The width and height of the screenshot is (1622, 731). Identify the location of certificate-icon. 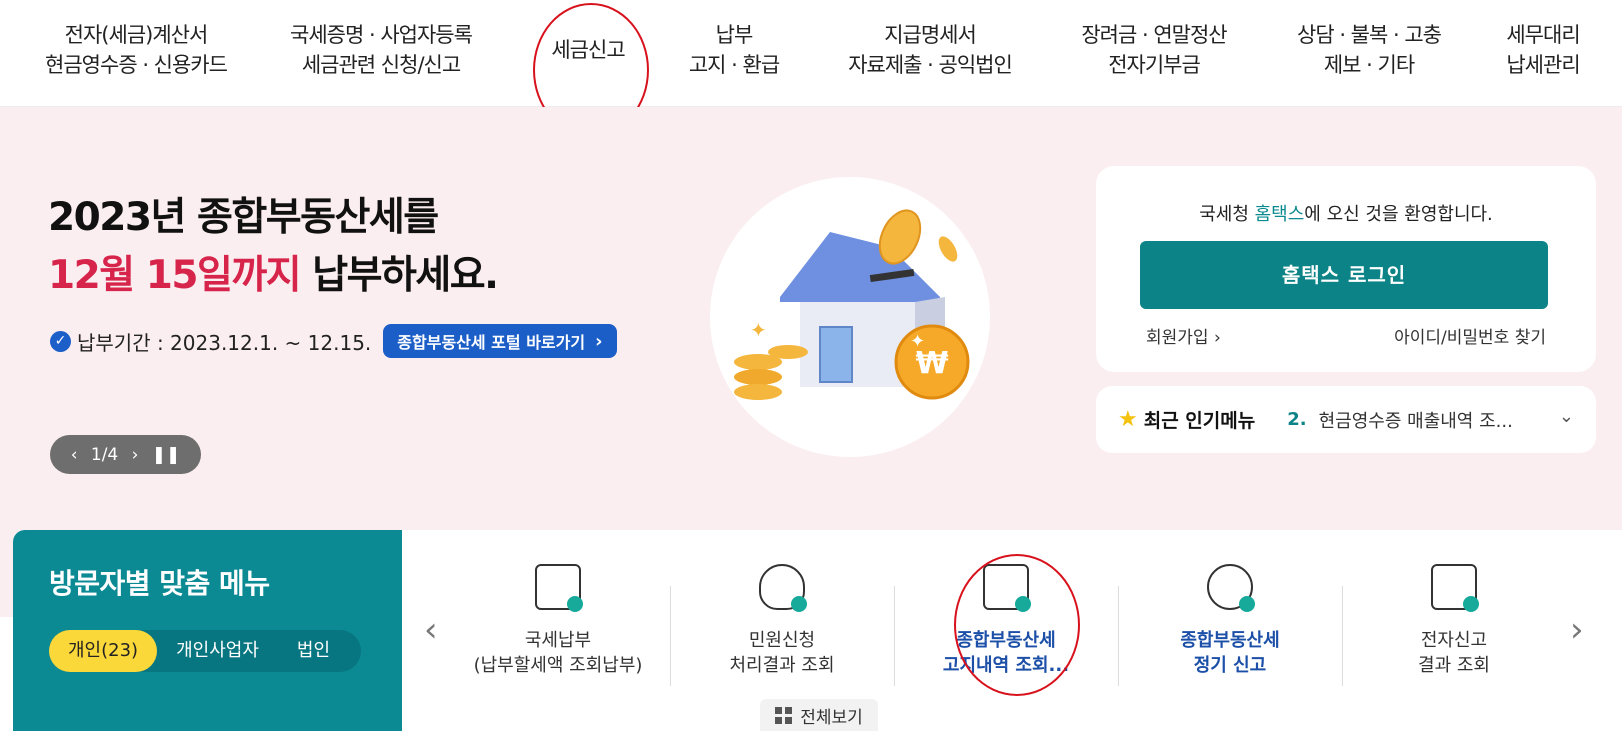
(1007, 588).